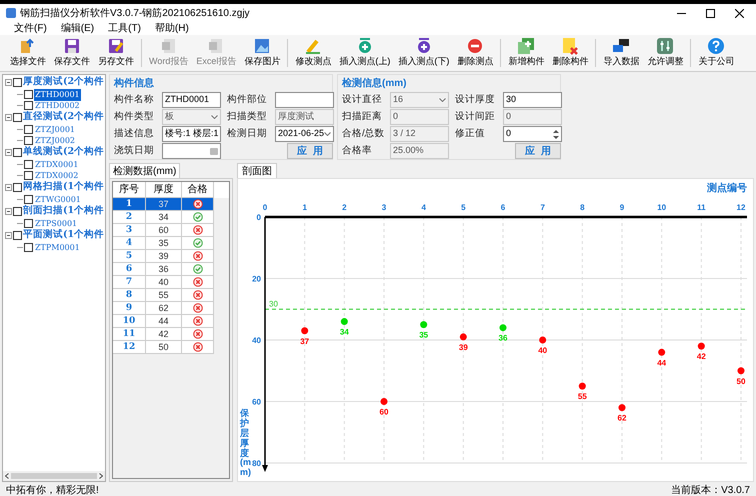  Describe the element at coordinates (739, 13) in the screenshot. I see `close-icon` at that location.